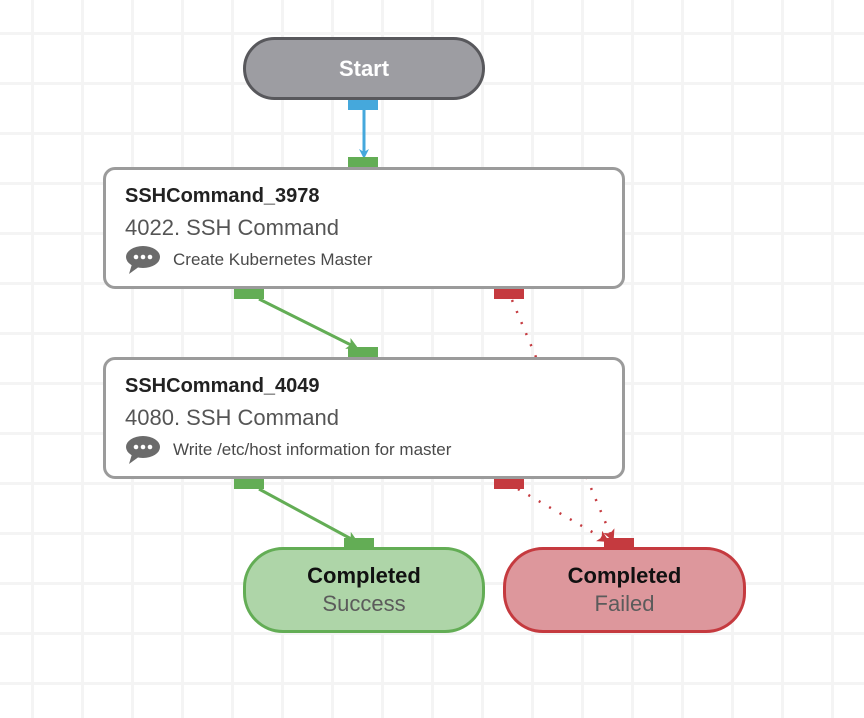 This screenshot has width=864, height=718. I want to click on task-comment: Create Kubernetes Master, so click(373, 260).